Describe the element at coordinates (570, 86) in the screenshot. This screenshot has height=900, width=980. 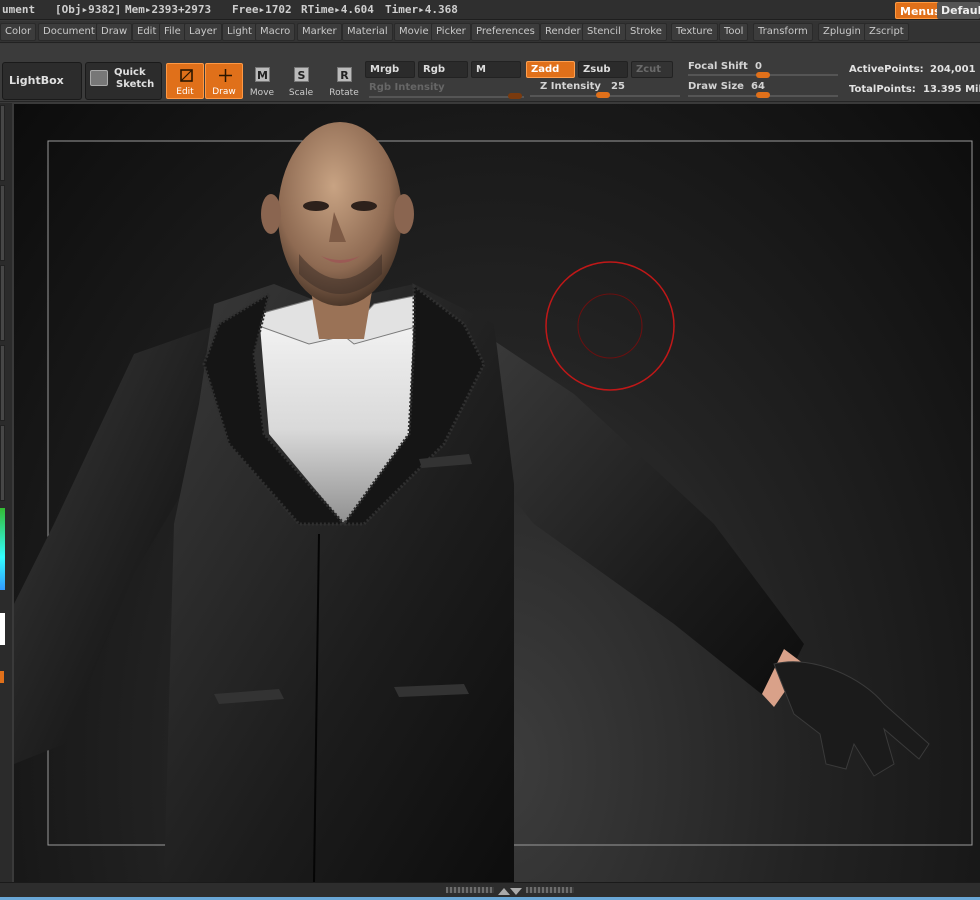
I see `z-intensity-label: Z Intensity` at that location.